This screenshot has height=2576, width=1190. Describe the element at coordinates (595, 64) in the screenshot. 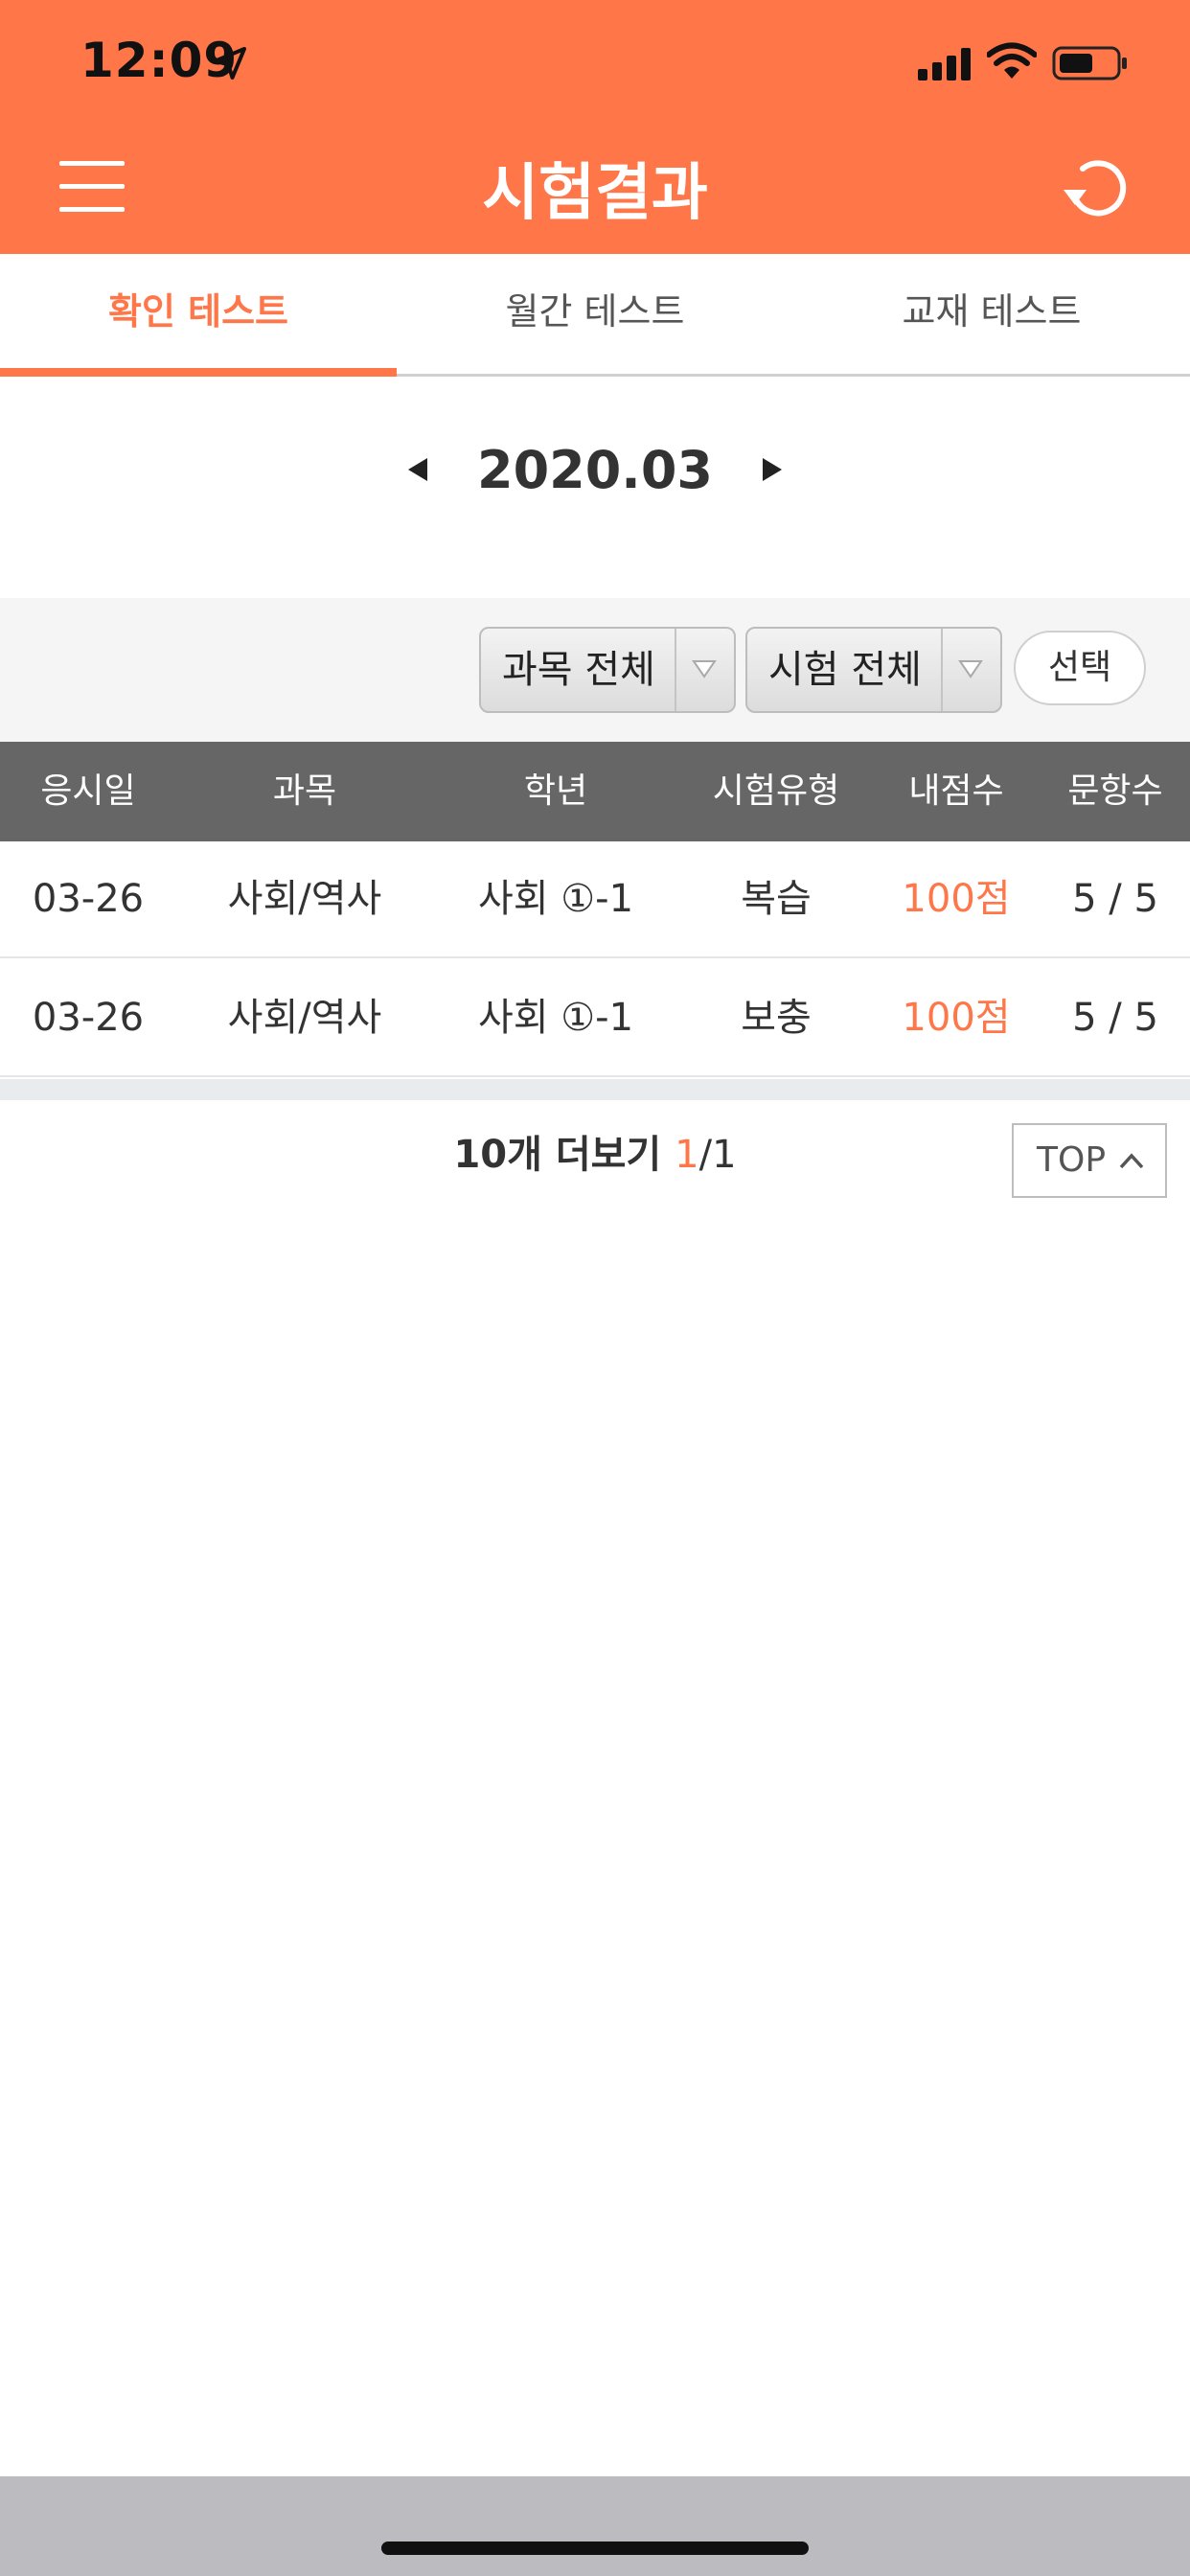

I see `status-bar: 12:09` at that location.